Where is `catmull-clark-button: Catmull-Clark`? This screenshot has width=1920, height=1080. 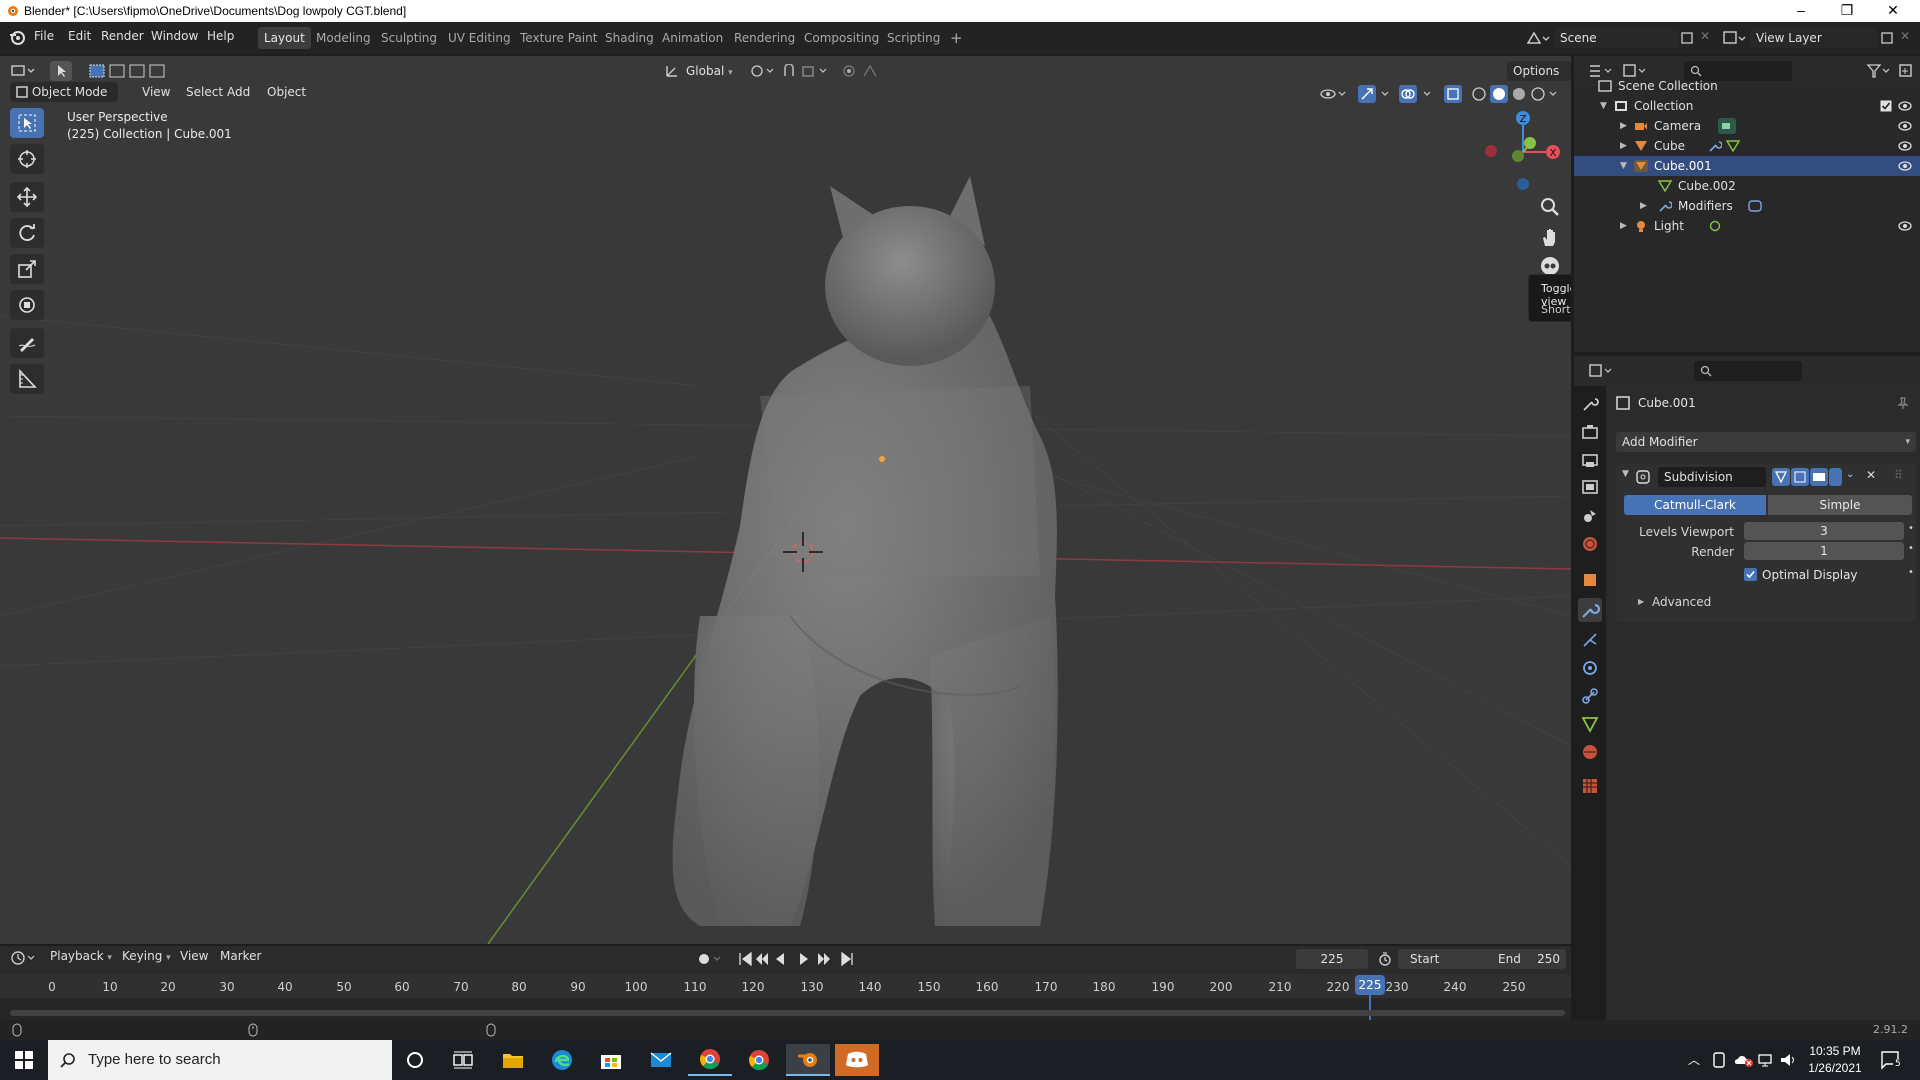
catmull-clark-button: Catmull-Clark is located at coordinates (1695, 505).